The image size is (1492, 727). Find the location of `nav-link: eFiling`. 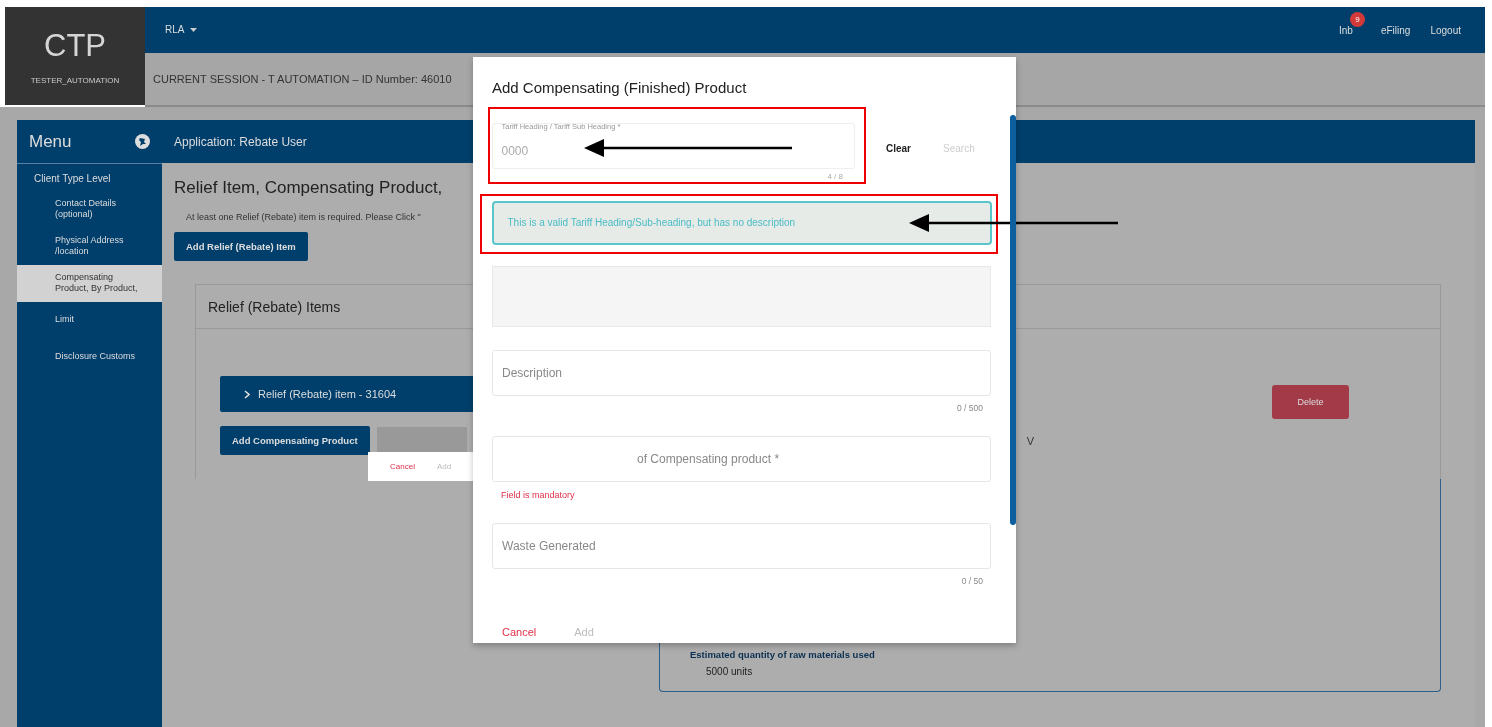

nav-link: eFiling is located at coordinates (1395, 30).